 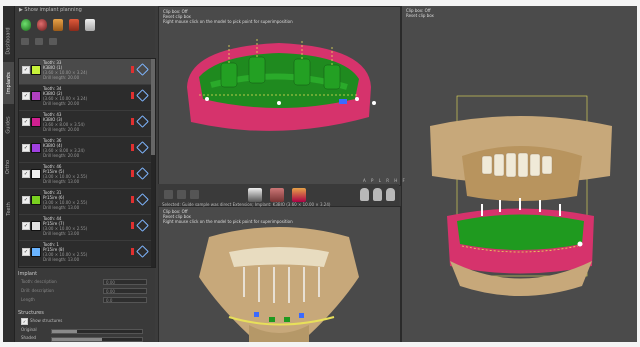 I want to click on side-tab-dashboard: Dashboard, so click(x=8, y=41).